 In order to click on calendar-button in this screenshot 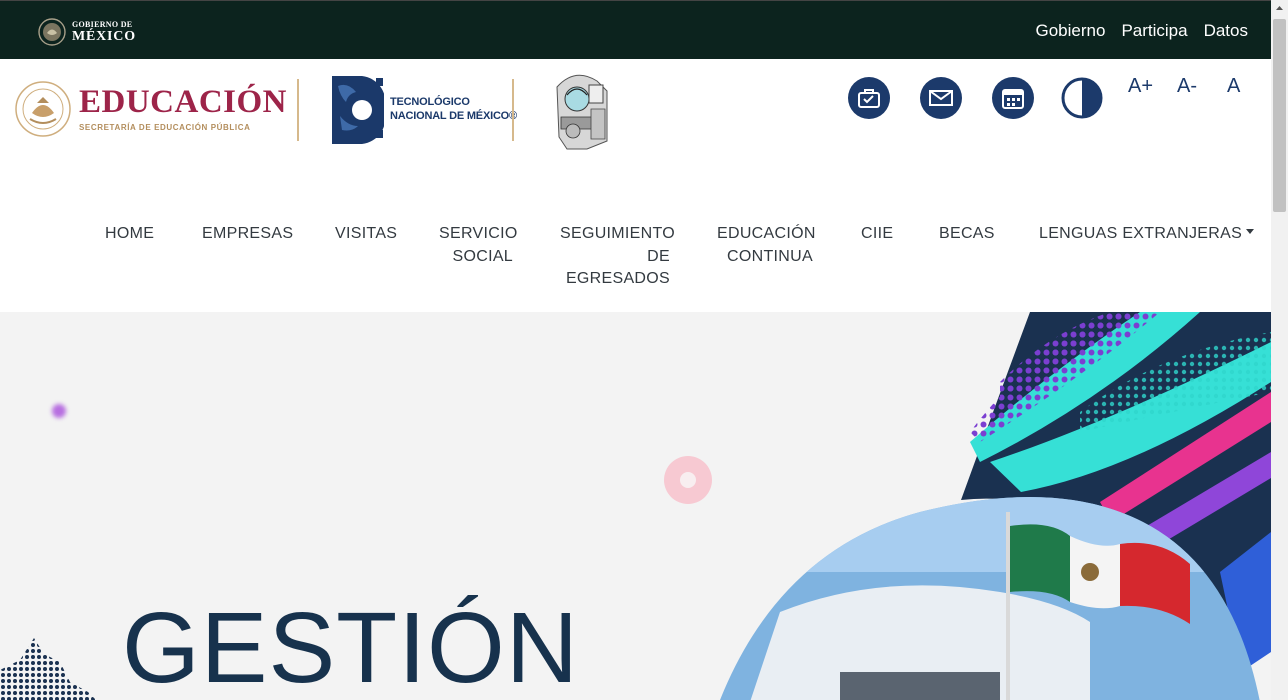, I will do `click(1013, 98)`.